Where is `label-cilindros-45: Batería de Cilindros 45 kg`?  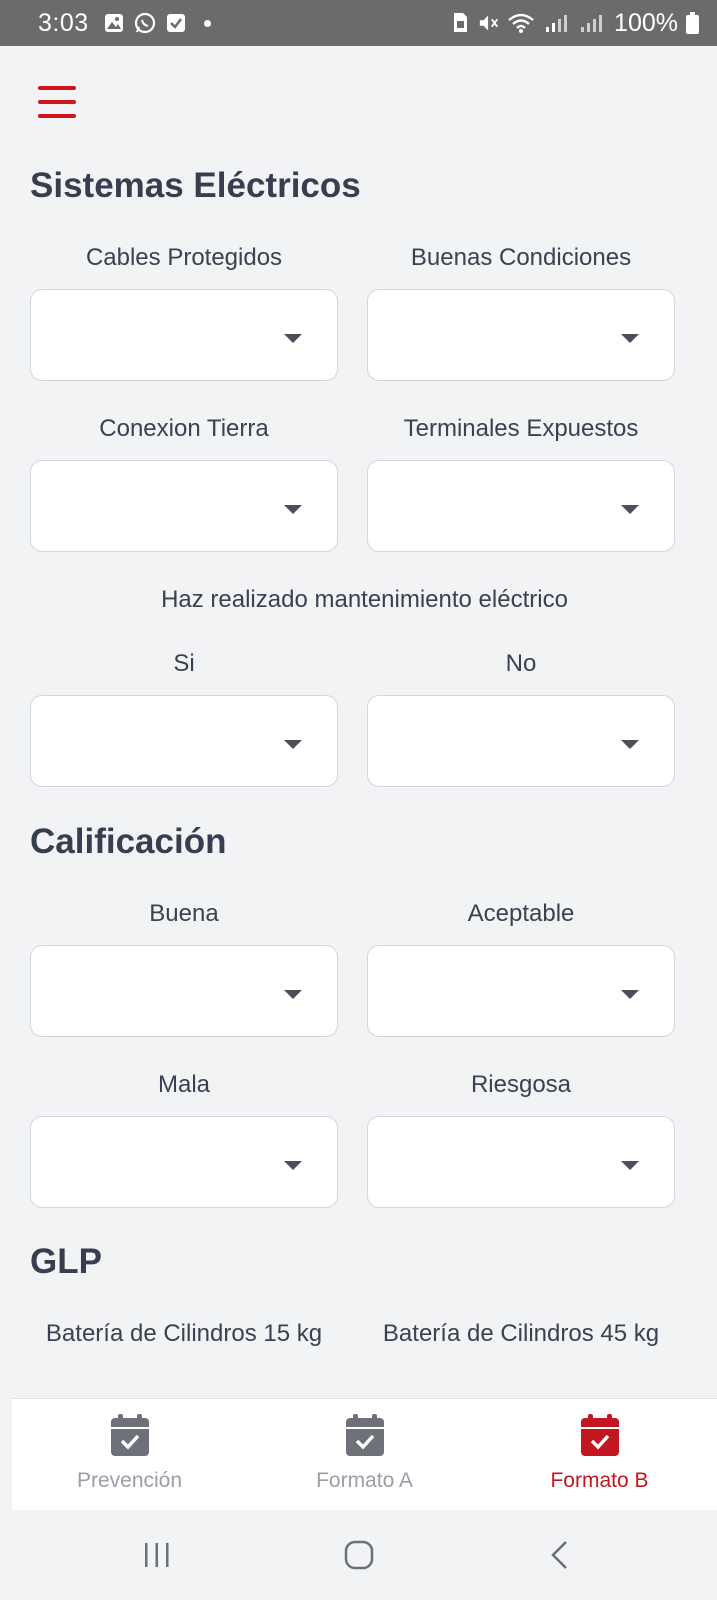
label-cilindros-45: Batería de Cilindros 45 kg is located at coordinates (521, 1333).